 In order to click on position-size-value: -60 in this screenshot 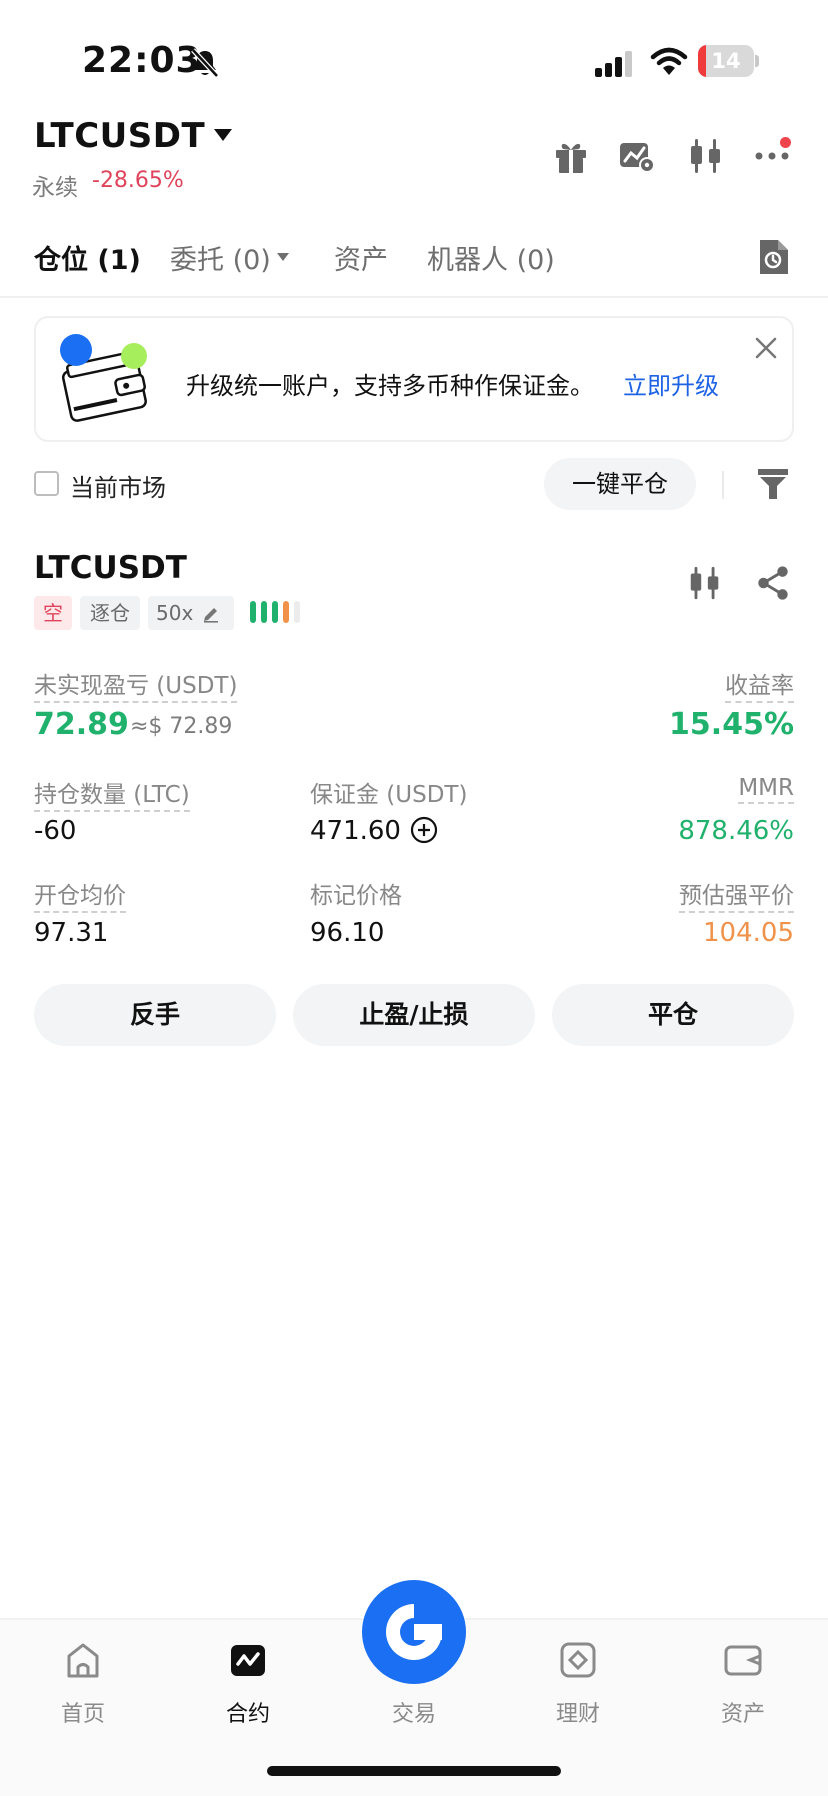, I will do `click(55, 831)`.